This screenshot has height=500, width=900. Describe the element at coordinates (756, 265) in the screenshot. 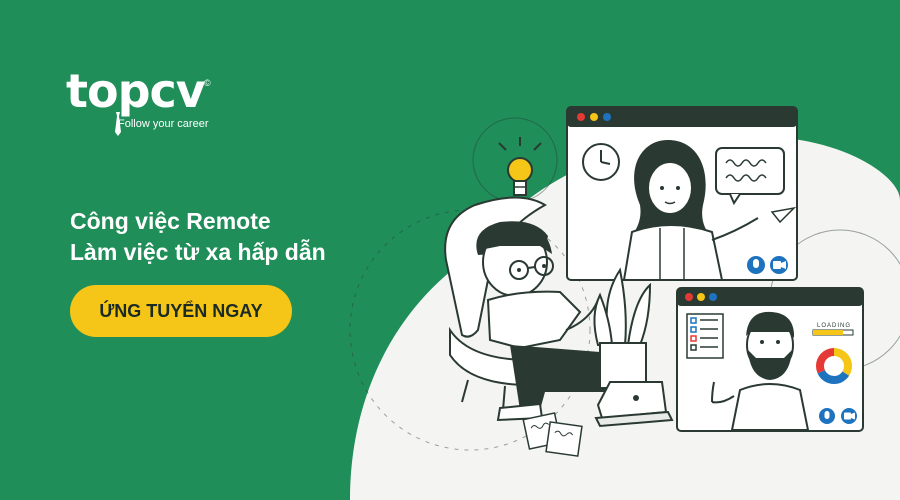

I see `microphone-button` at that location.